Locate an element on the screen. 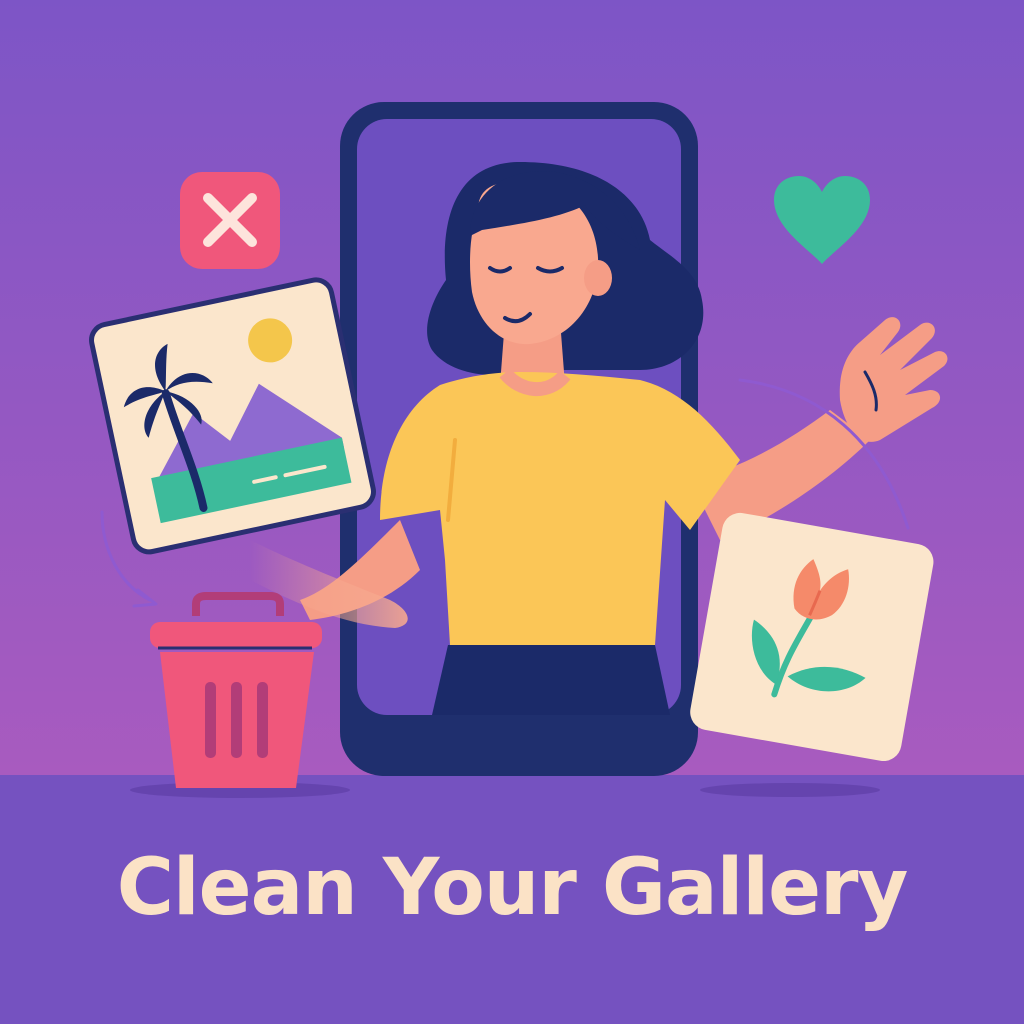 This screenshot has width=1024, height=1024. close-x-icon is located at coordinates (230, 220).